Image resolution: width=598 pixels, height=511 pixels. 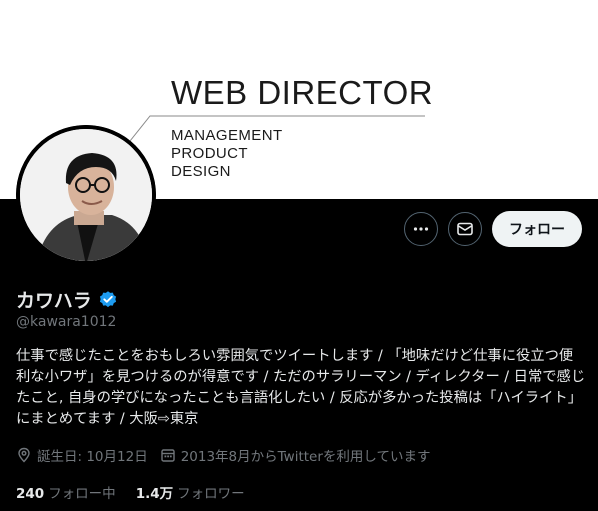 I want to click on avatar, so click(x=86, y=195).